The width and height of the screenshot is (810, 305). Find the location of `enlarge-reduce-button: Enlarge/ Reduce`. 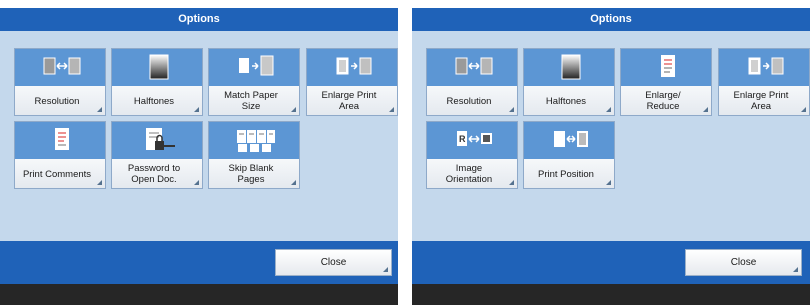

enlarge-reduce-button: Enlarge/ Reduce is located at coordinates (666, 82).